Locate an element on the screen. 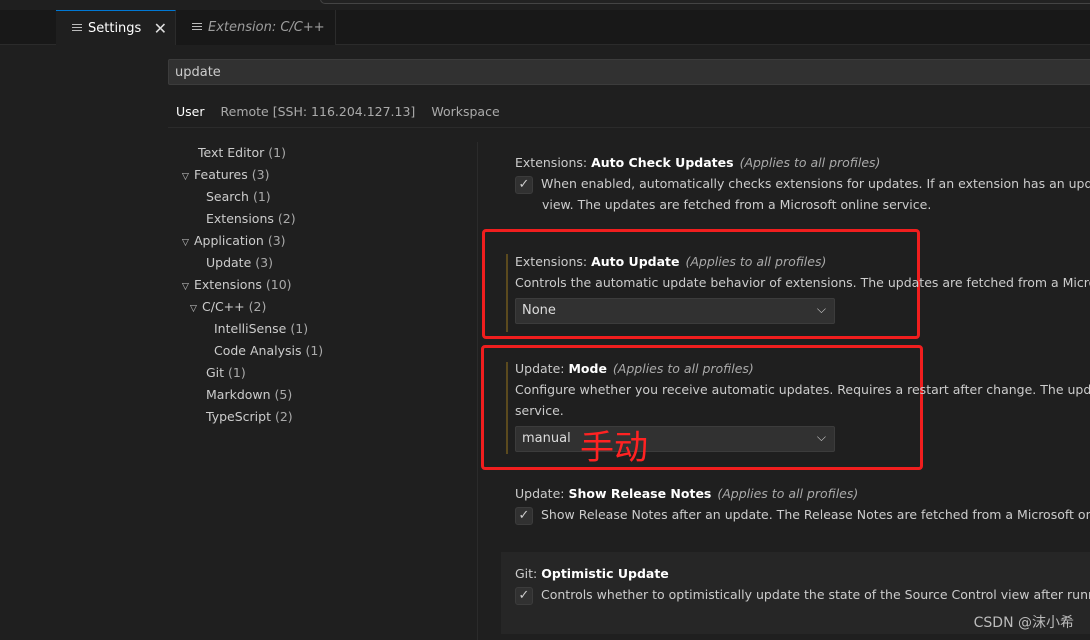 The height and width of the screenshot is (640, 1090). scope-tab-remote: Remote [SSH: 116.204.127.13] is located at coordinates (318, 114).